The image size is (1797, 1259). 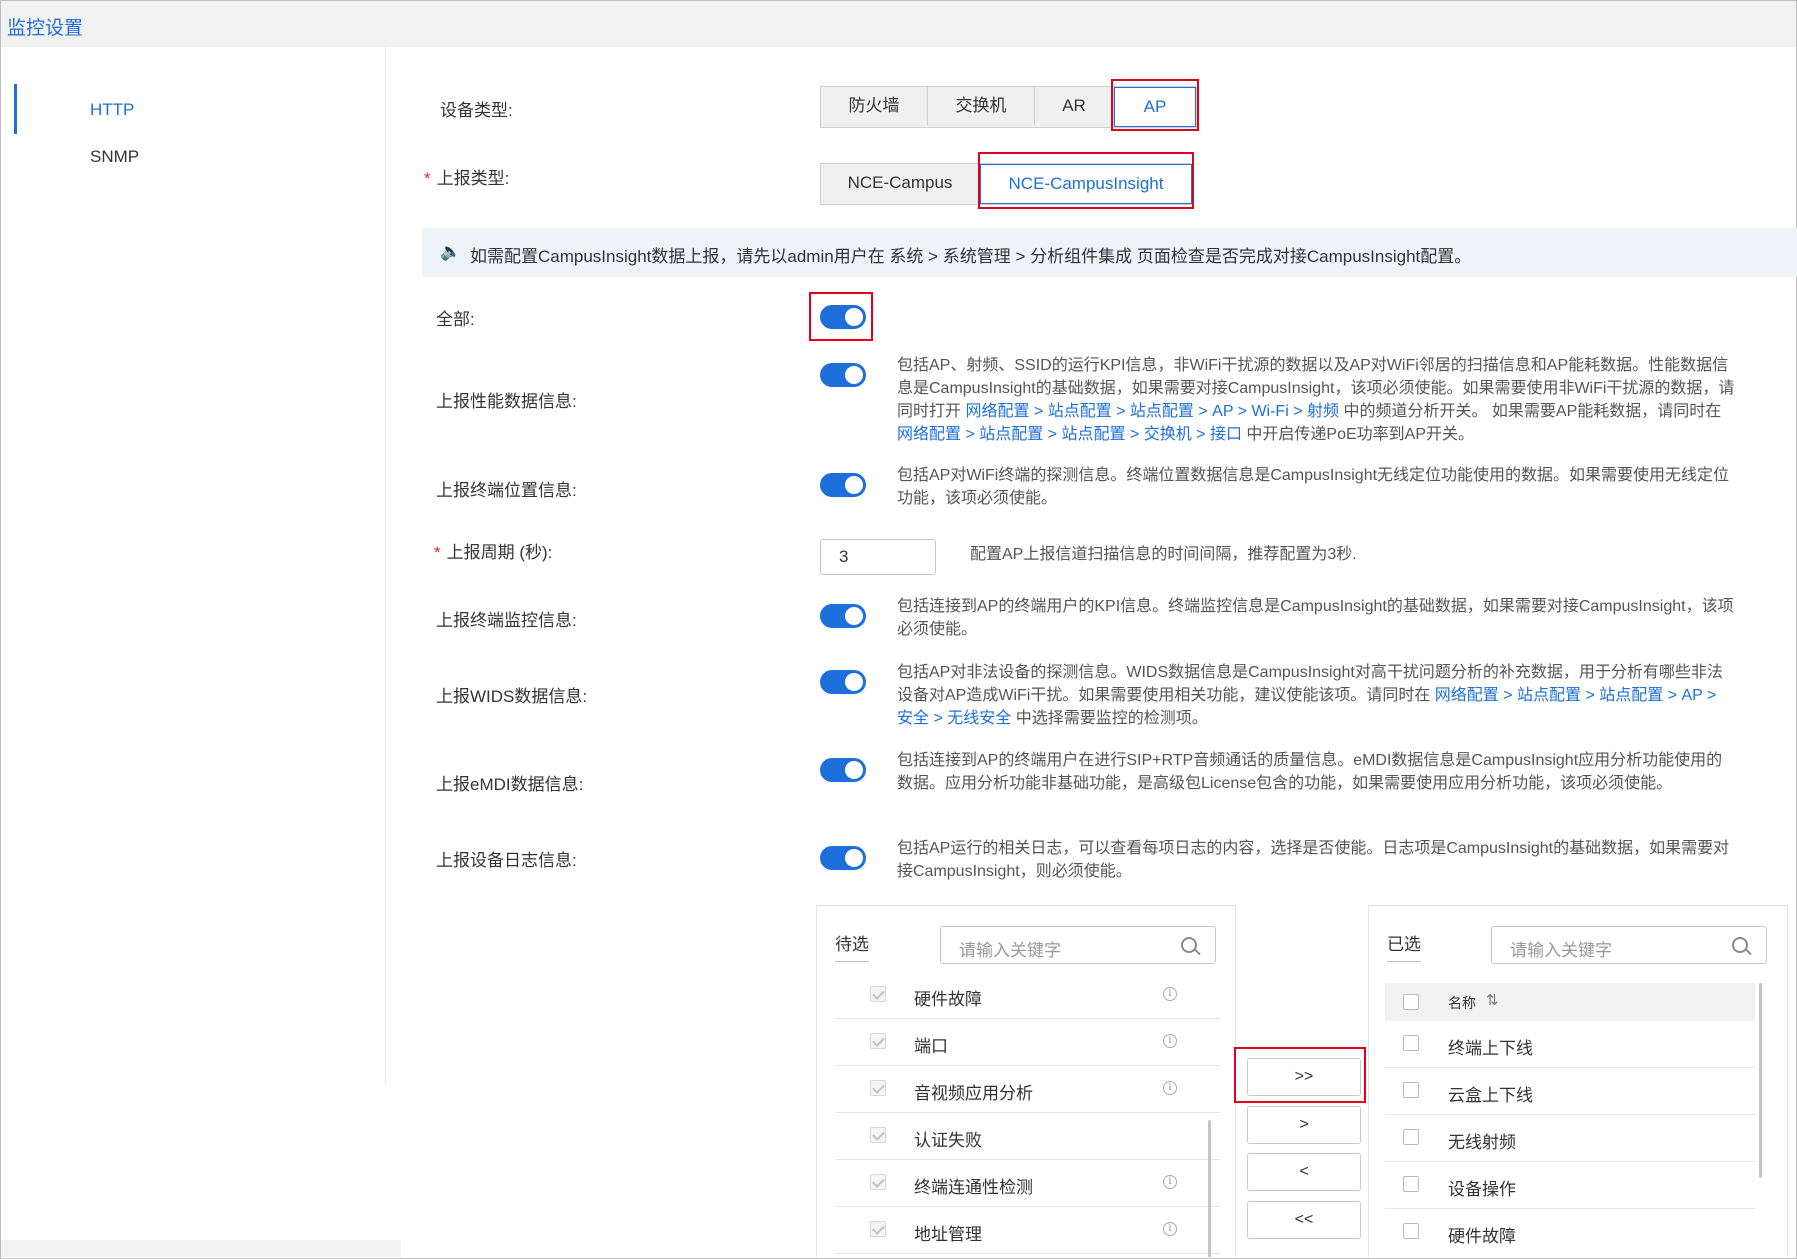 What do you see at coordinates (455, 319) in the screenshot?
I see `all-label: 全部:` at bounding box center [455, 319].